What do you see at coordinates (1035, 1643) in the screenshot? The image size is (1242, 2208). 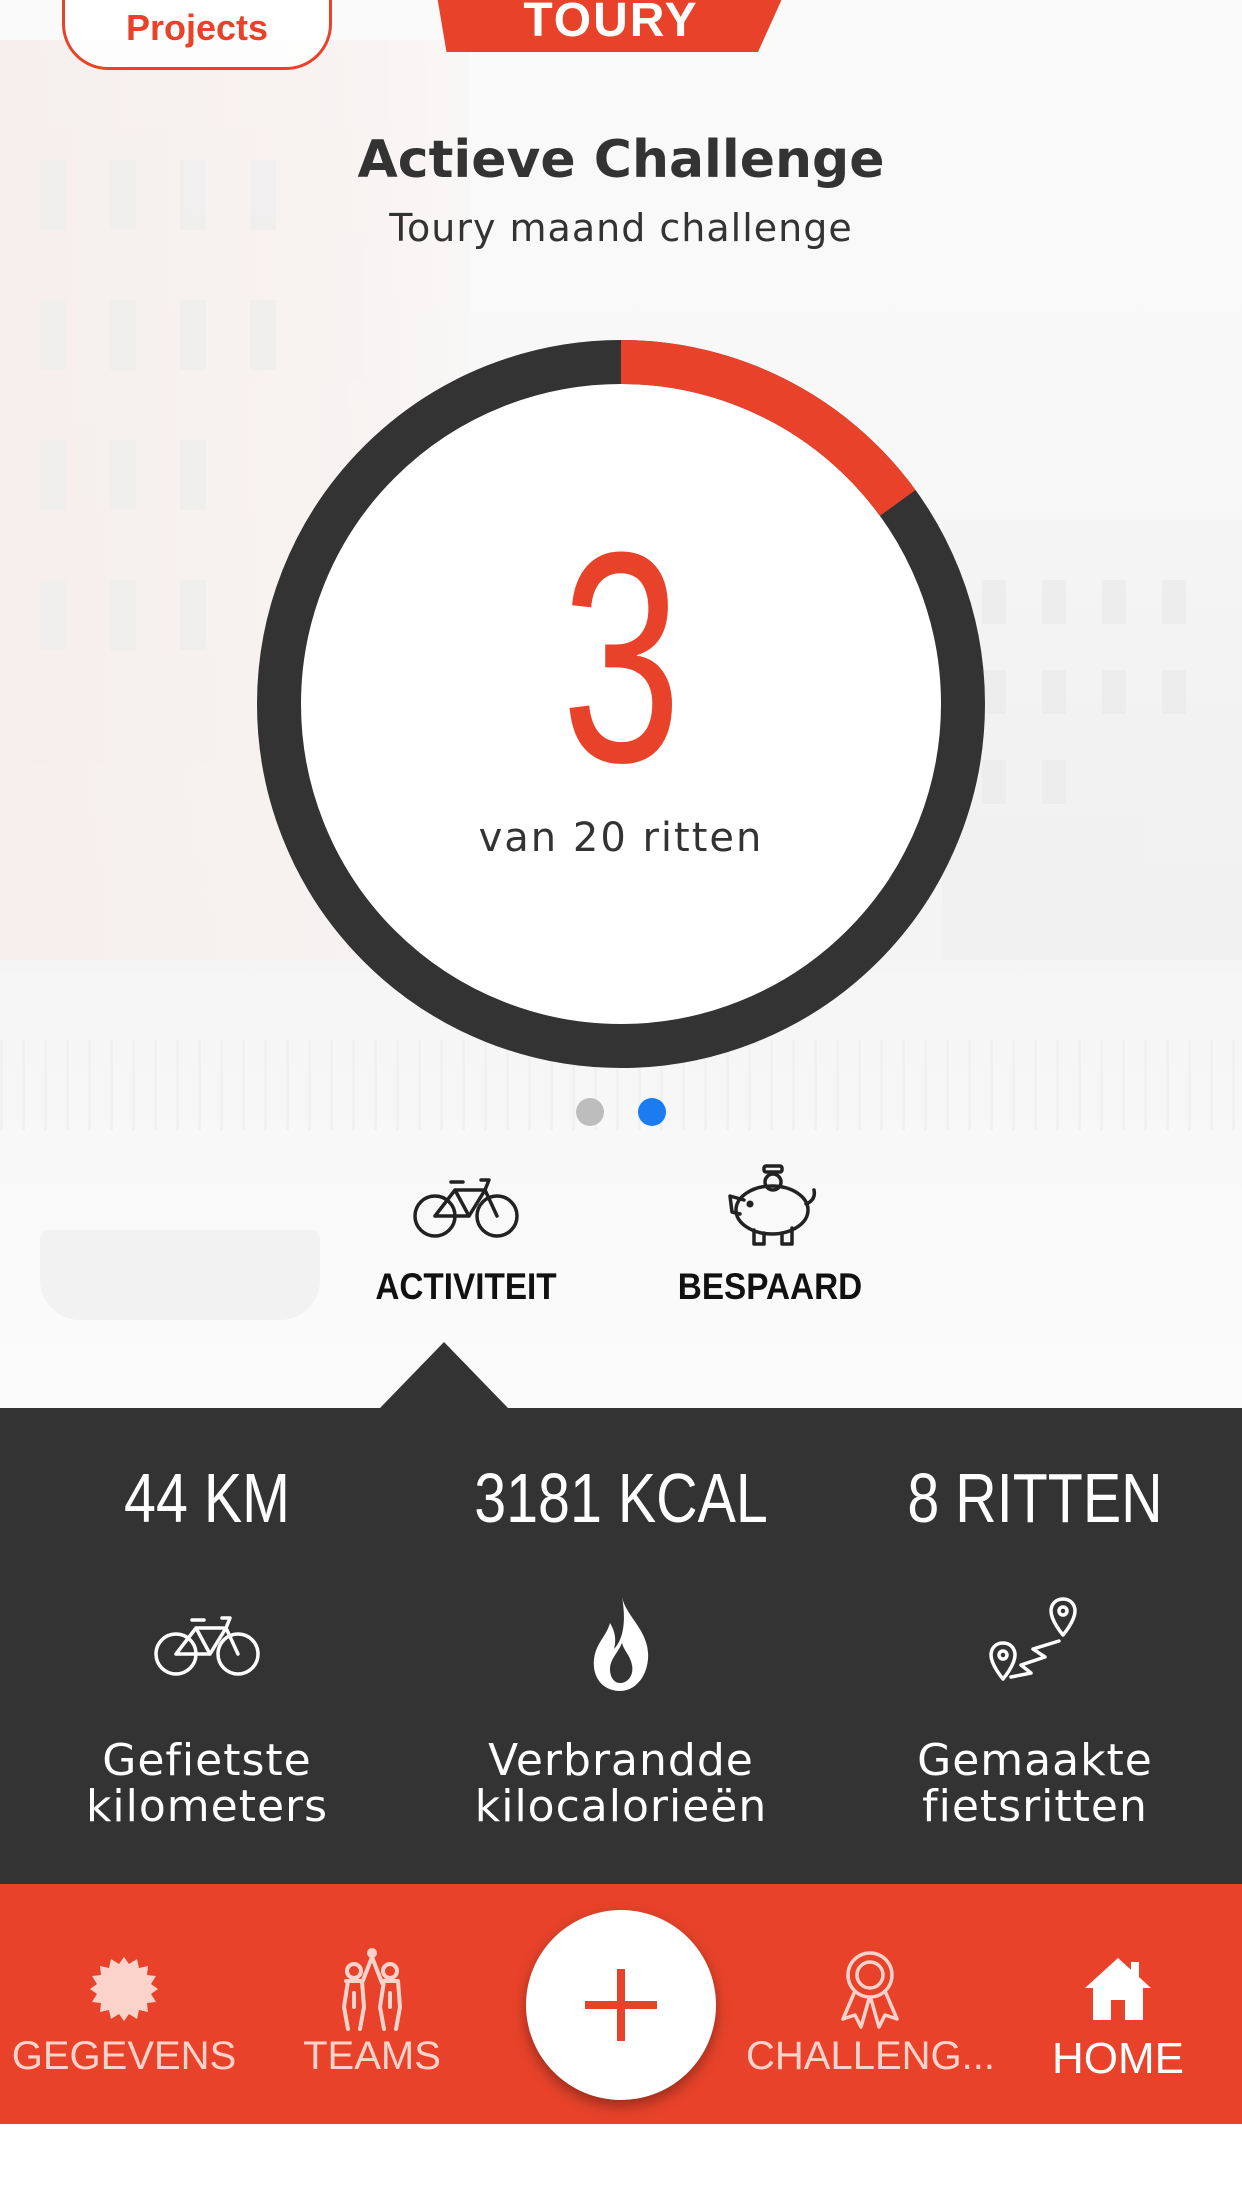 I see `route-pins-icon` at bounding box center [1035, 1643].